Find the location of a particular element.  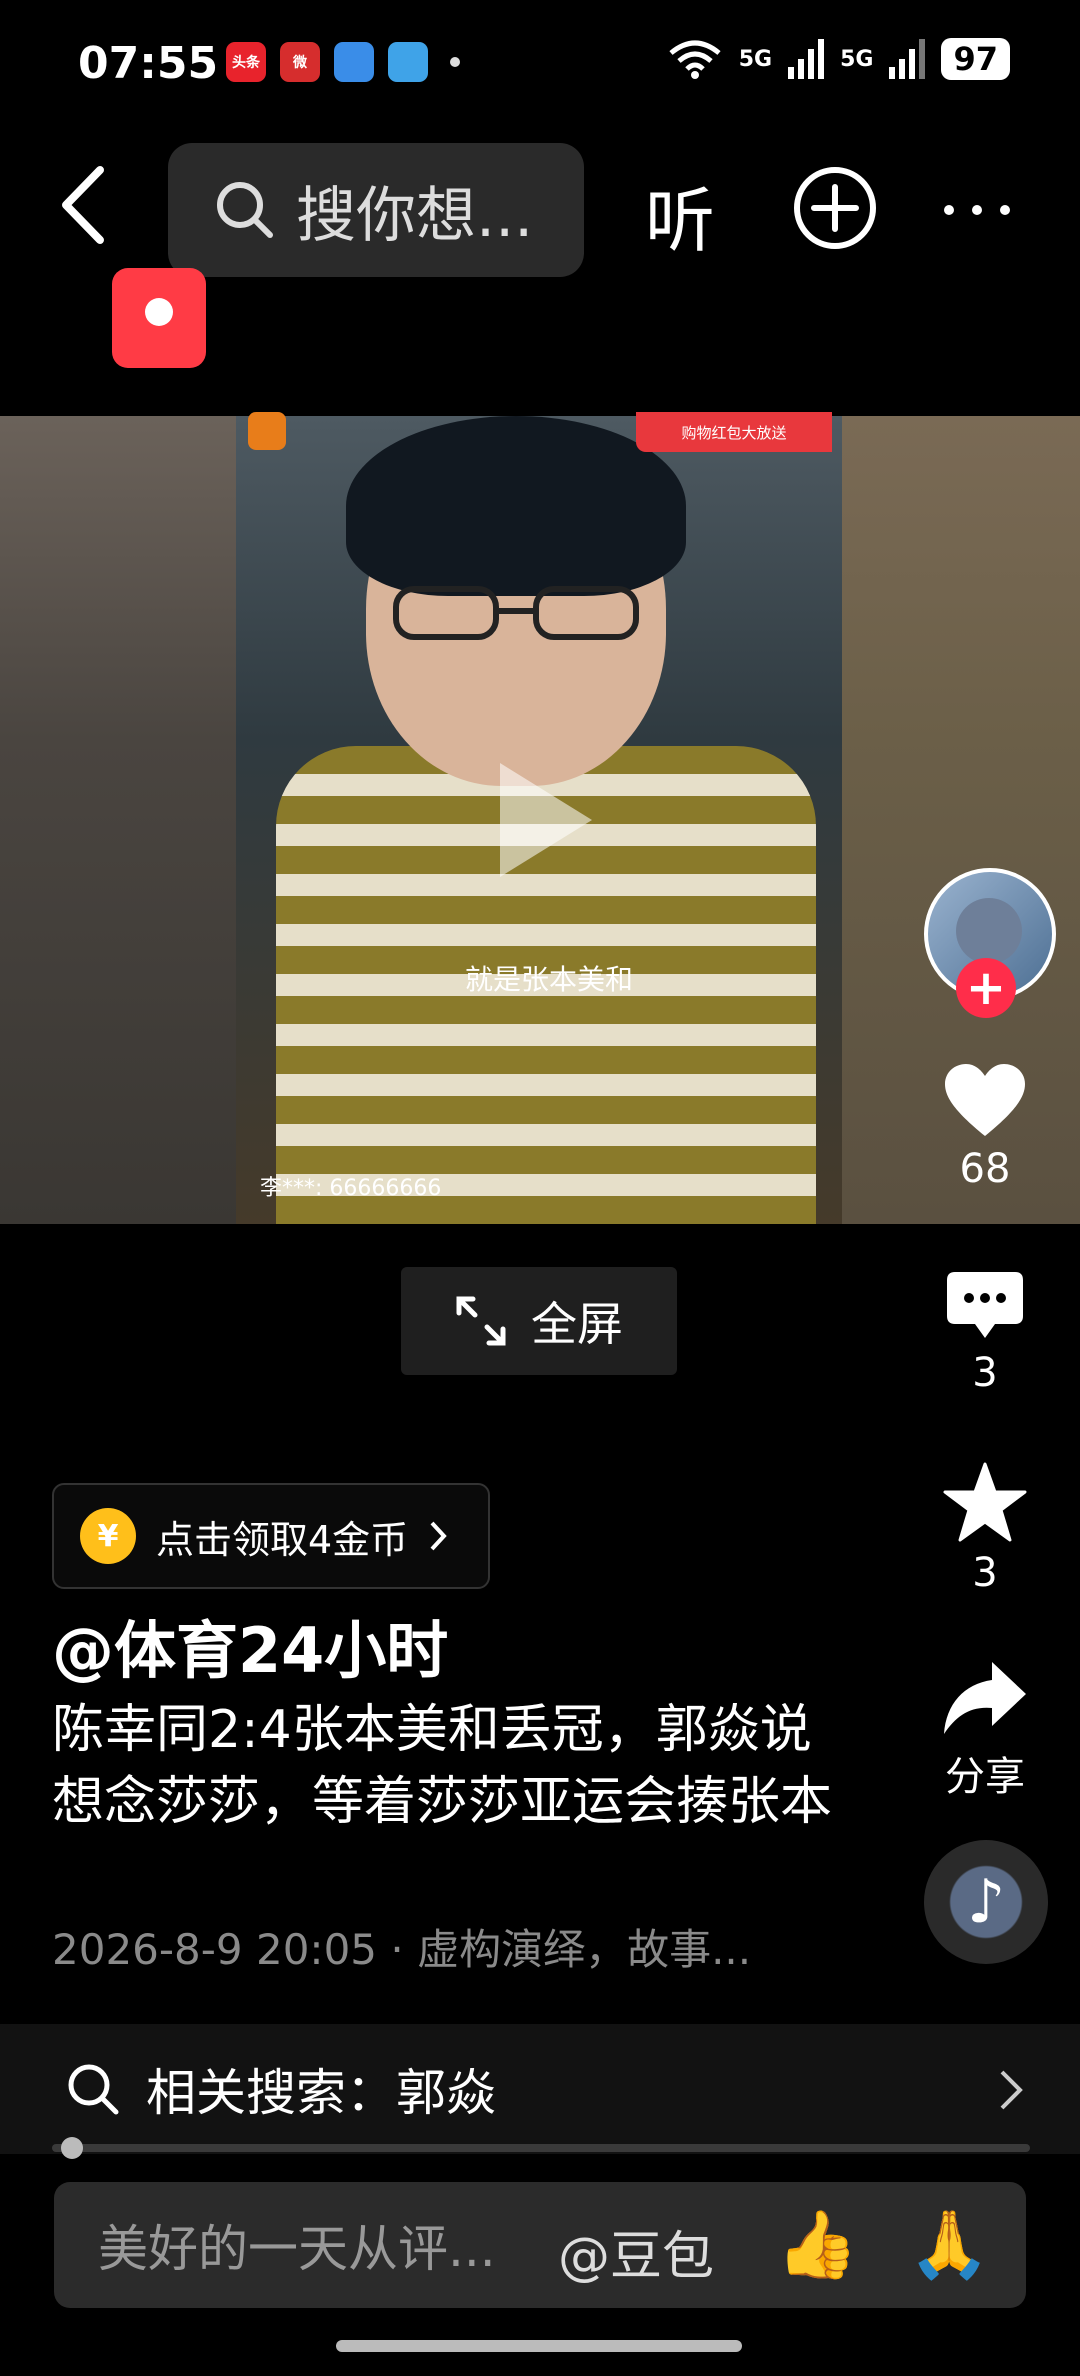

comment-button: 3 is located at coordinates (985, 1333).